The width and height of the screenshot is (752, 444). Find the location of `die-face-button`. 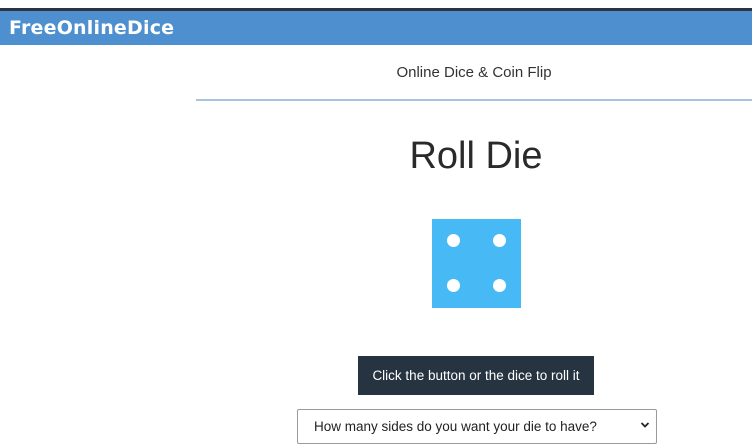

die-face-button is located at coordinates (476, 263).